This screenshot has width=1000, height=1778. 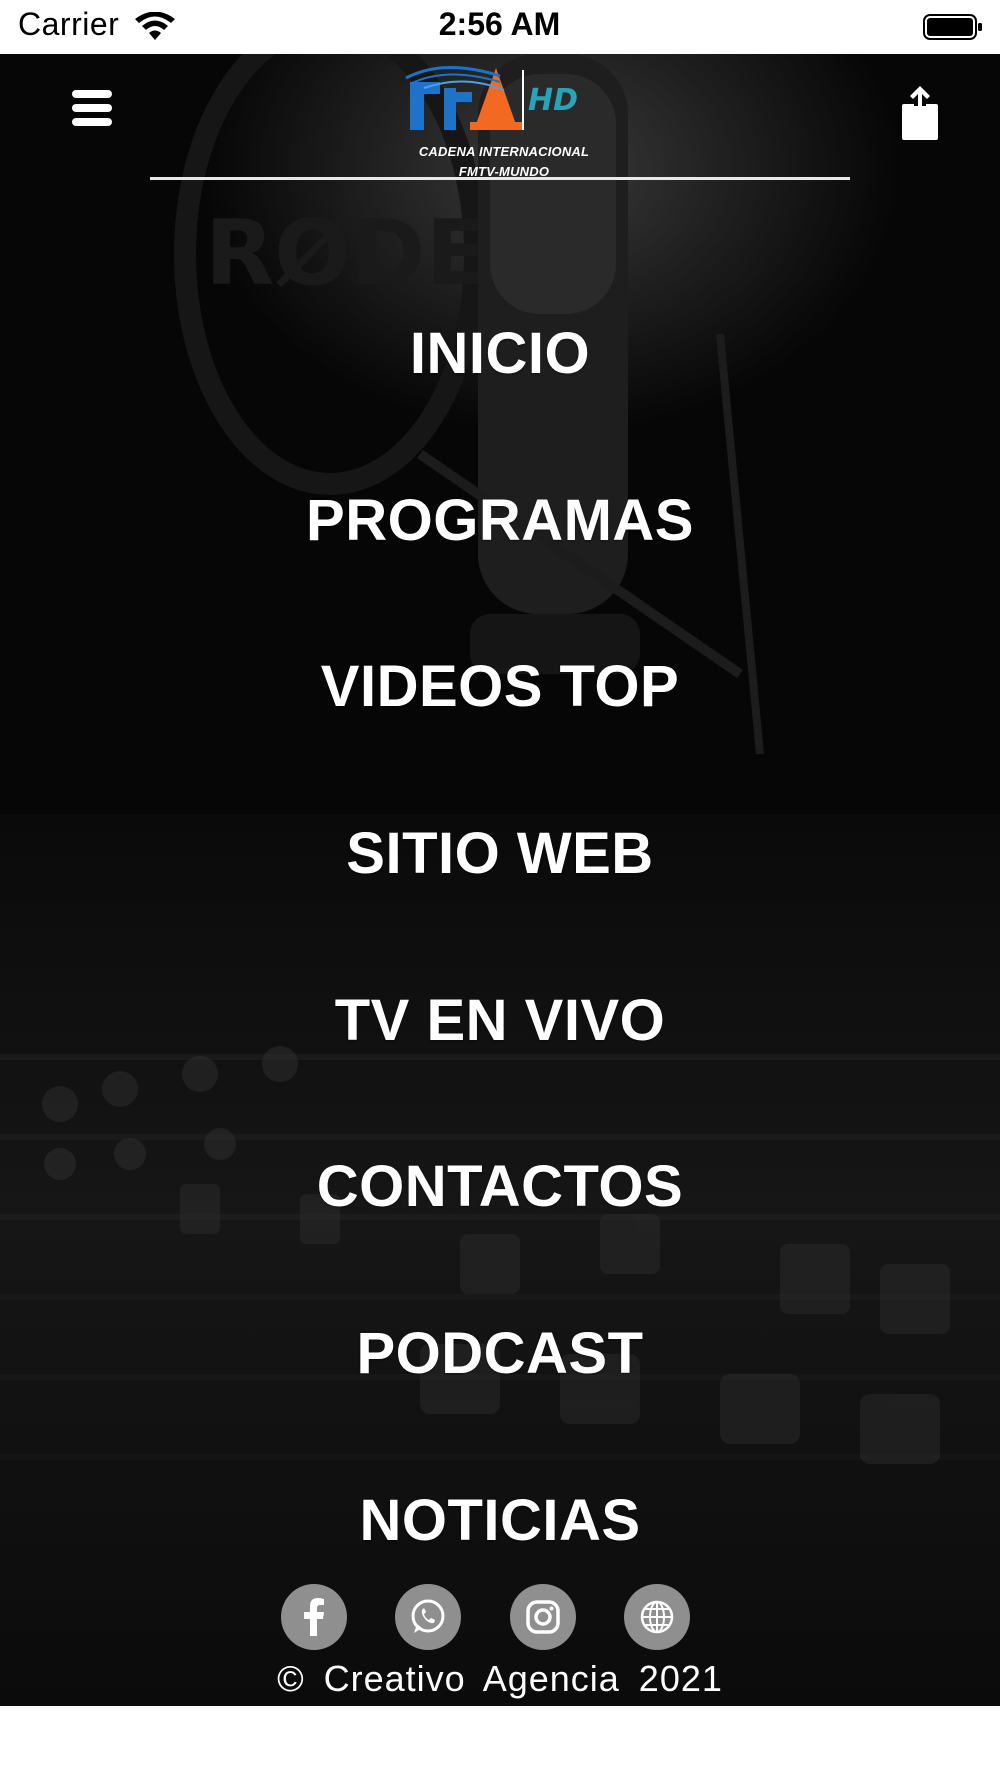 I want to click on menu-item-inicio: INICIO, so click(x=500, y=354).